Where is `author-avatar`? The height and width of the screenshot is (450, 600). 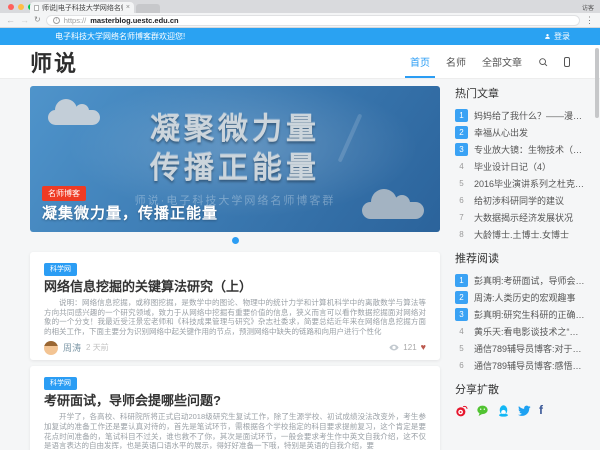 author-avatar is located at coordinates (51, 347).